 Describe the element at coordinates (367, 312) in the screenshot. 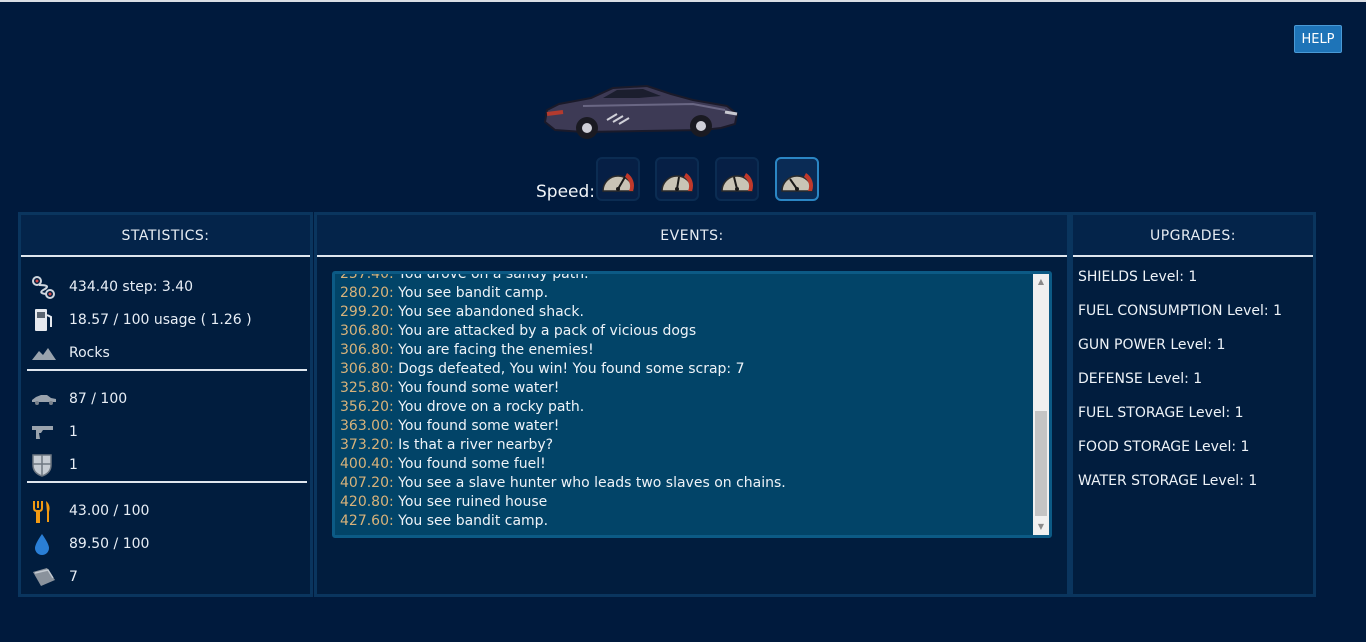

I see `event-timestamp: 299.20:` at that location.